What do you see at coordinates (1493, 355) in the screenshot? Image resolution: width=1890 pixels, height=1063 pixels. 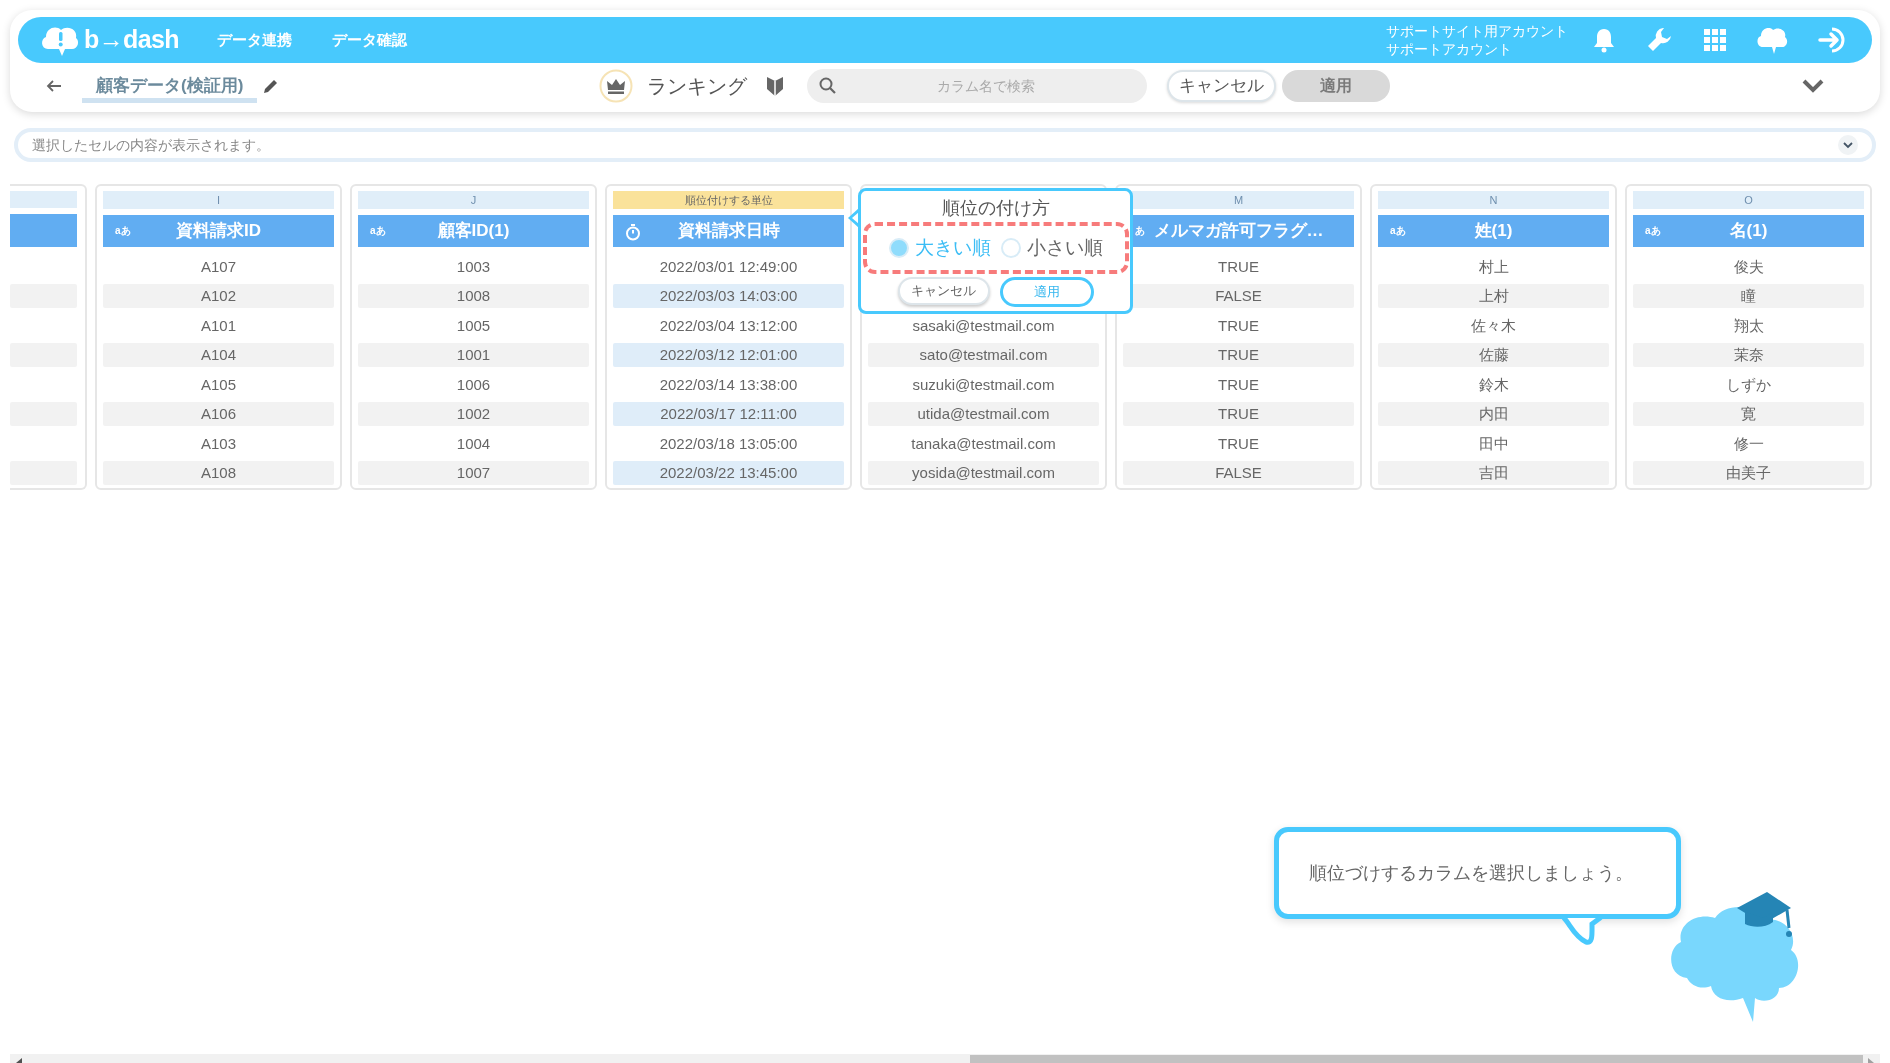 I see `table-cell: 佐藤` at bounding box center [1493, 355].